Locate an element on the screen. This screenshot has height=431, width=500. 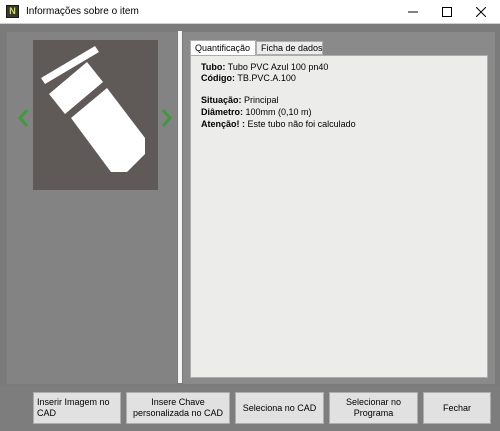
select-in-cad-button: Seleciona no CAD is located at coordinates (279, 408).